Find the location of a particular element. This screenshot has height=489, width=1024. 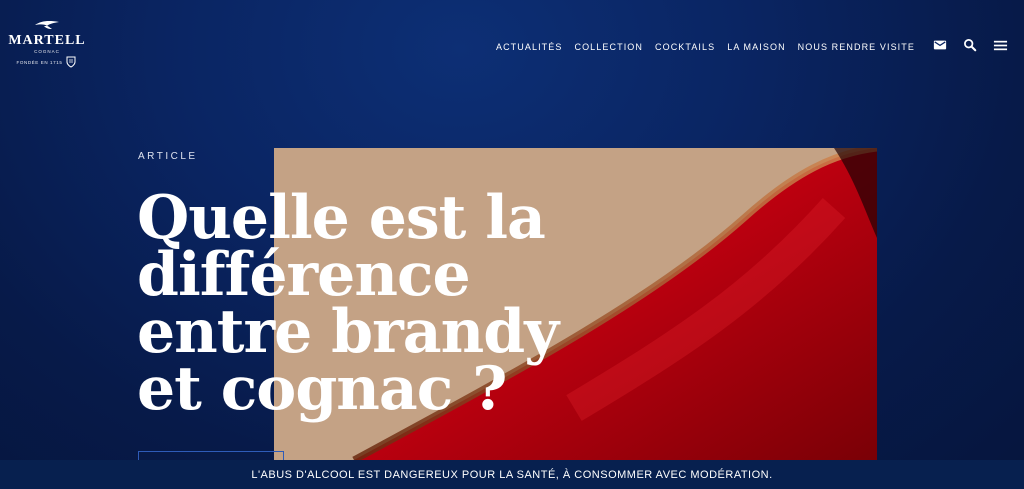

brand-name: MARTELL is located at coordinates (47, 40).